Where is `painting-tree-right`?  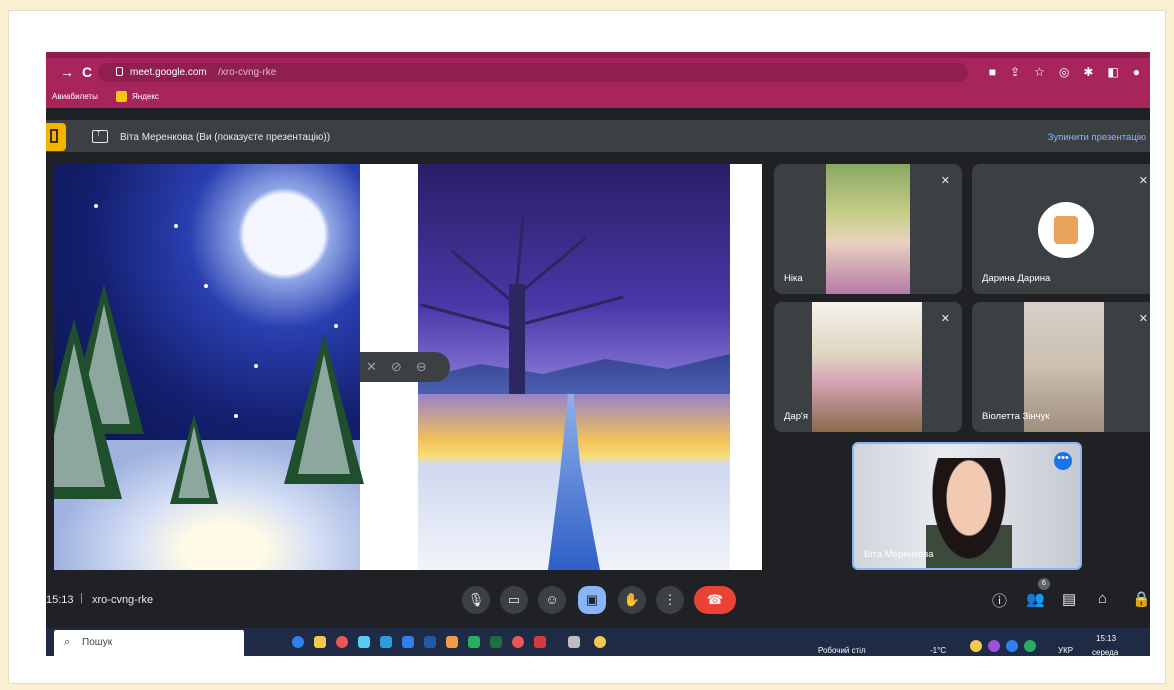
painting-tree-right is located at coordinates (324, 409).